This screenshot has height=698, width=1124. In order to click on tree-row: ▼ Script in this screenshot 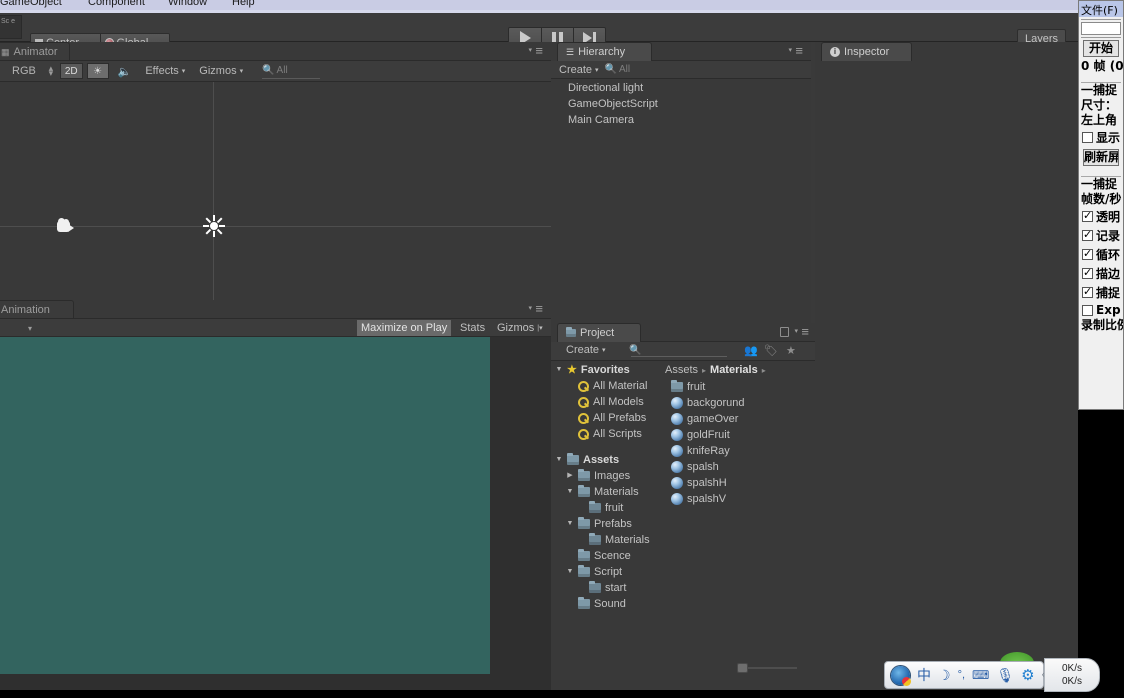, I will do `click(606, 572)`.